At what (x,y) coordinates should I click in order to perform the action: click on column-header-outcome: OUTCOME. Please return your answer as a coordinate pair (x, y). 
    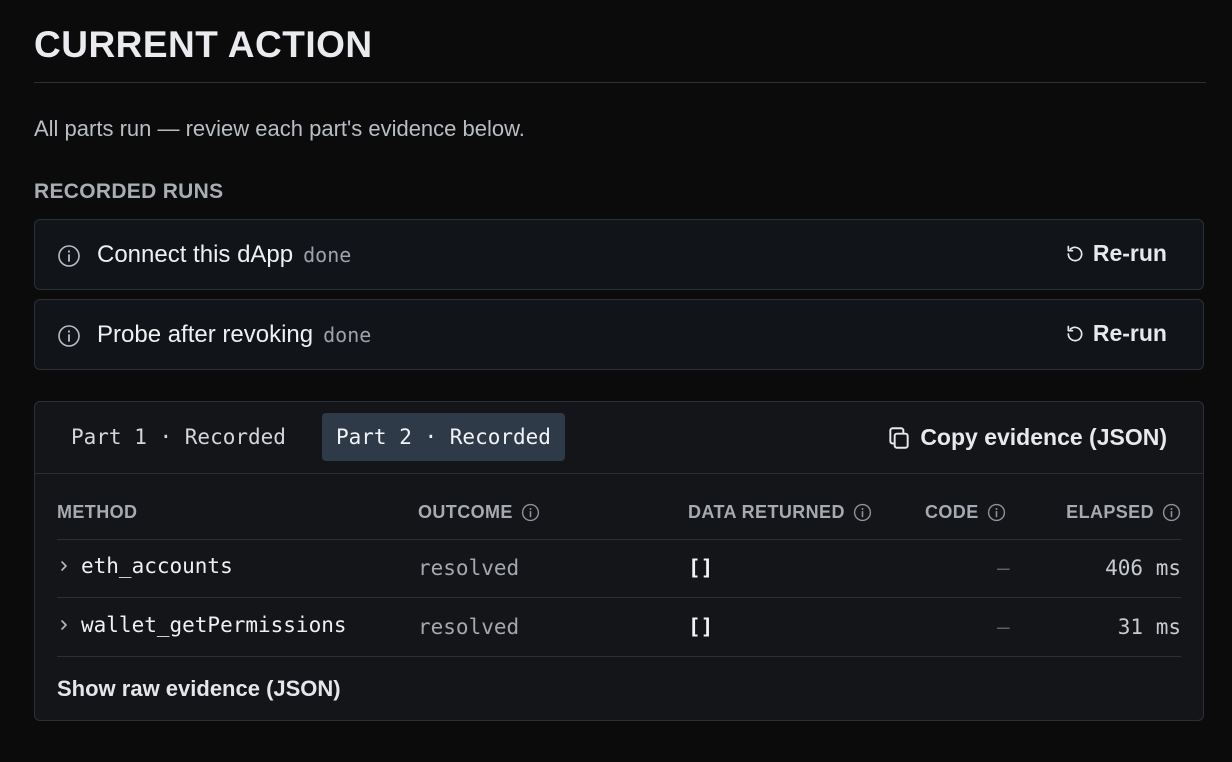
    Looking at the image, I should click on (479, 512).